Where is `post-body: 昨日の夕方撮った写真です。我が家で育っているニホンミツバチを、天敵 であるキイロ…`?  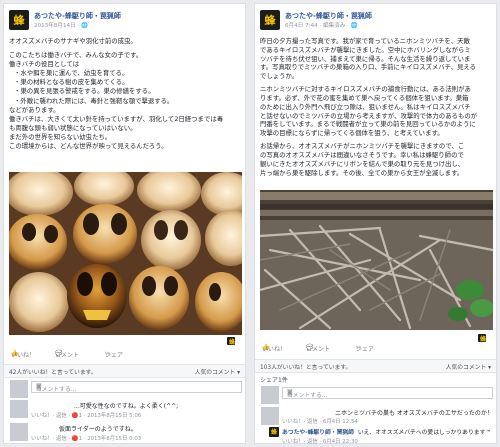 post-body: 昨日の夕方撮った写真です。我が家で育っているニホンミツバチを、天敵 であるキイロ… is located at coordinates (375, 107).